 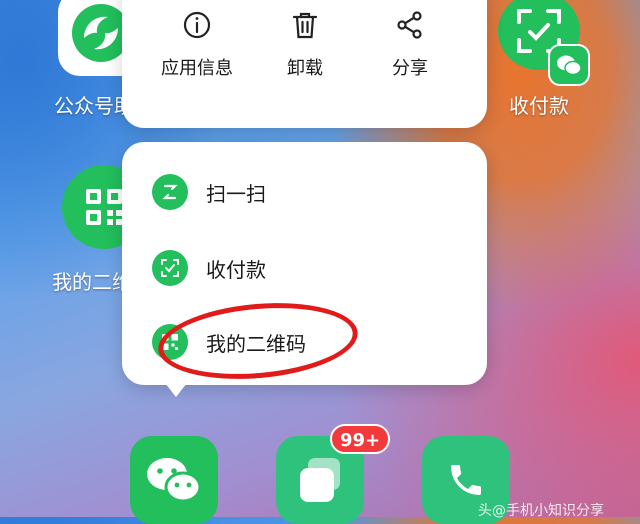 I want to click on pay-icon, so click(x=170, y=268).